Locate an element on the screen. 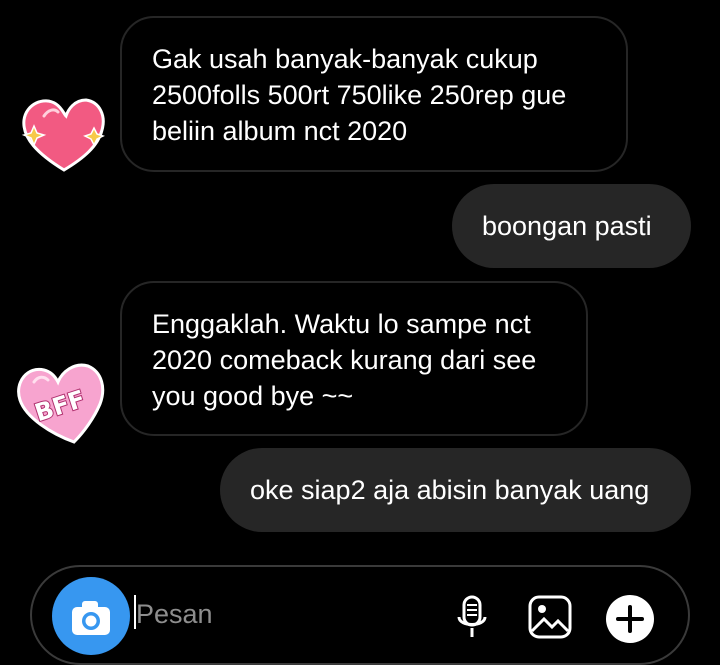 The height and width of the screenshot is (665, 720). gallery-button is located at coordinates (550, 616).